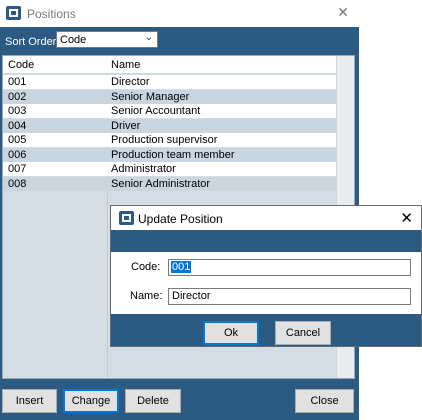 The image size is (422, 420). I want to click on cell-code: 008, so click(17, 183).